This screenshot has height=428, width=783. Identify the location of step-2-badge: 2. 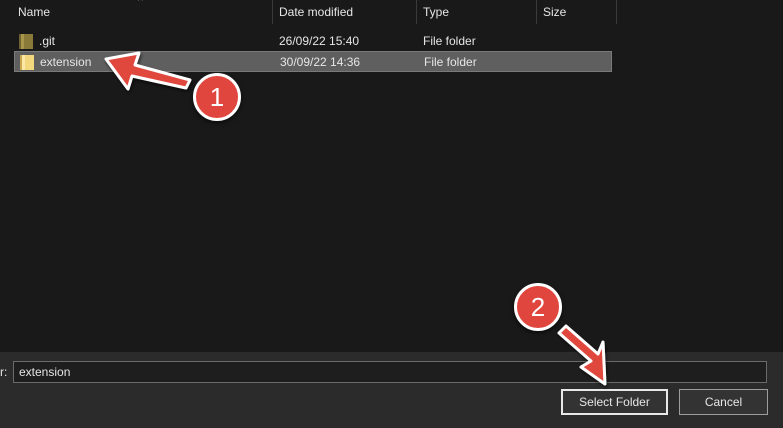
(538, 307).